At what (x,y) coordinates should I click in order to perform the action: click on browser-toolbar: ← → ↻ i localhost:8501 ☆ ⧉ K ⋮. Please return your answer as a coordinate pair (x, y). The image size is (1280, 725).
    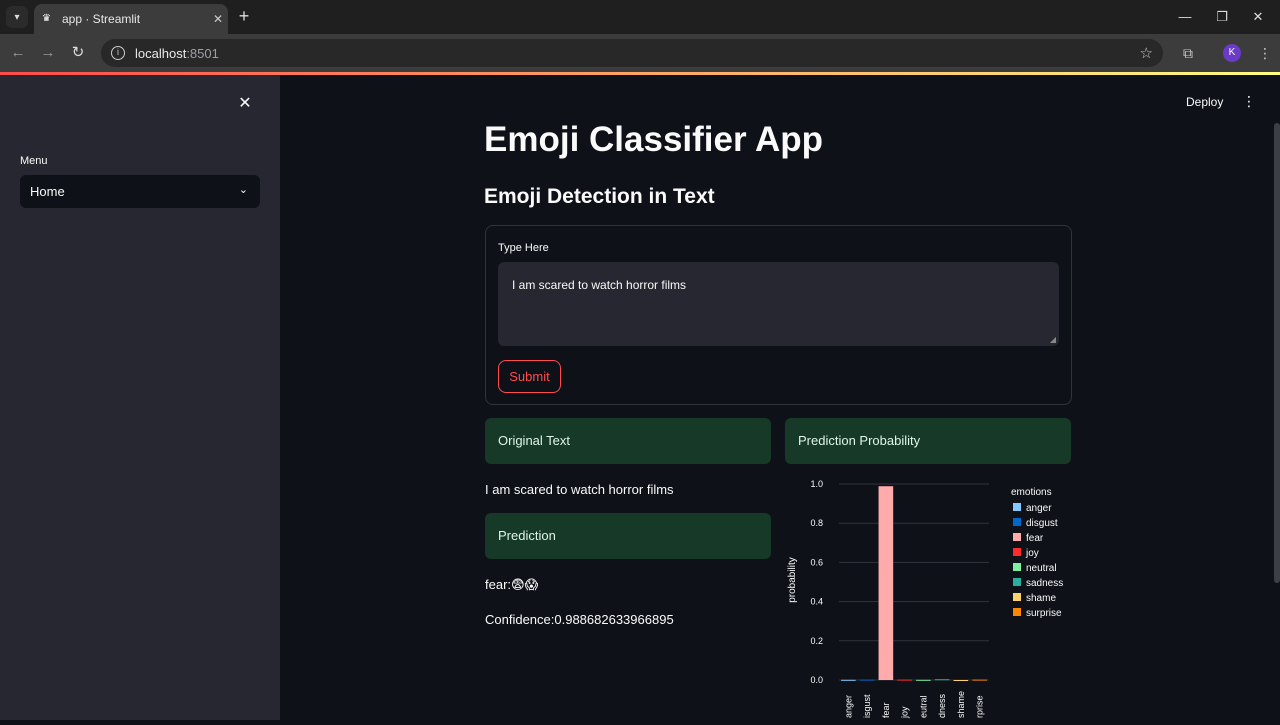
    Looking at the image, I should click on (640, 53).